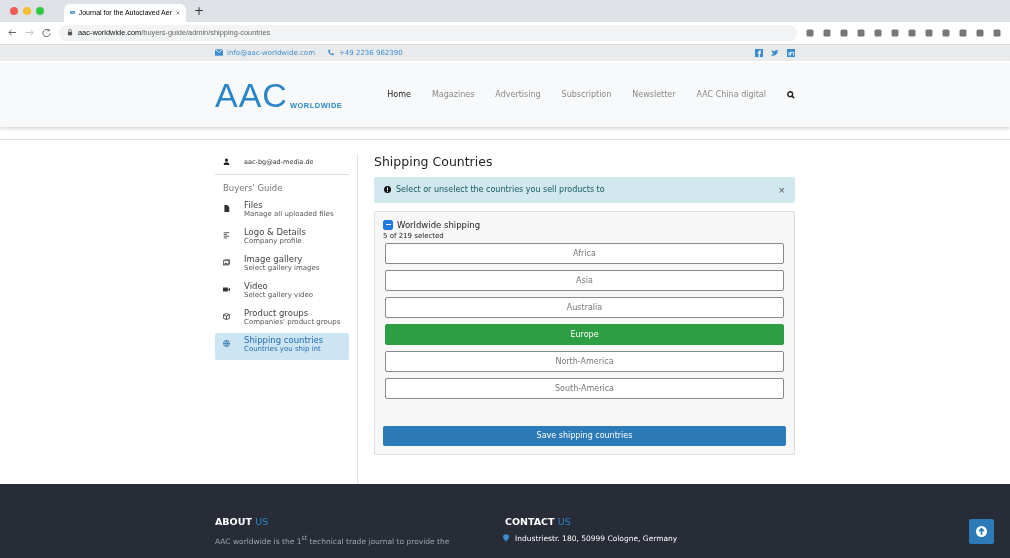  I want to click on phone-icon, so click(330, 52).